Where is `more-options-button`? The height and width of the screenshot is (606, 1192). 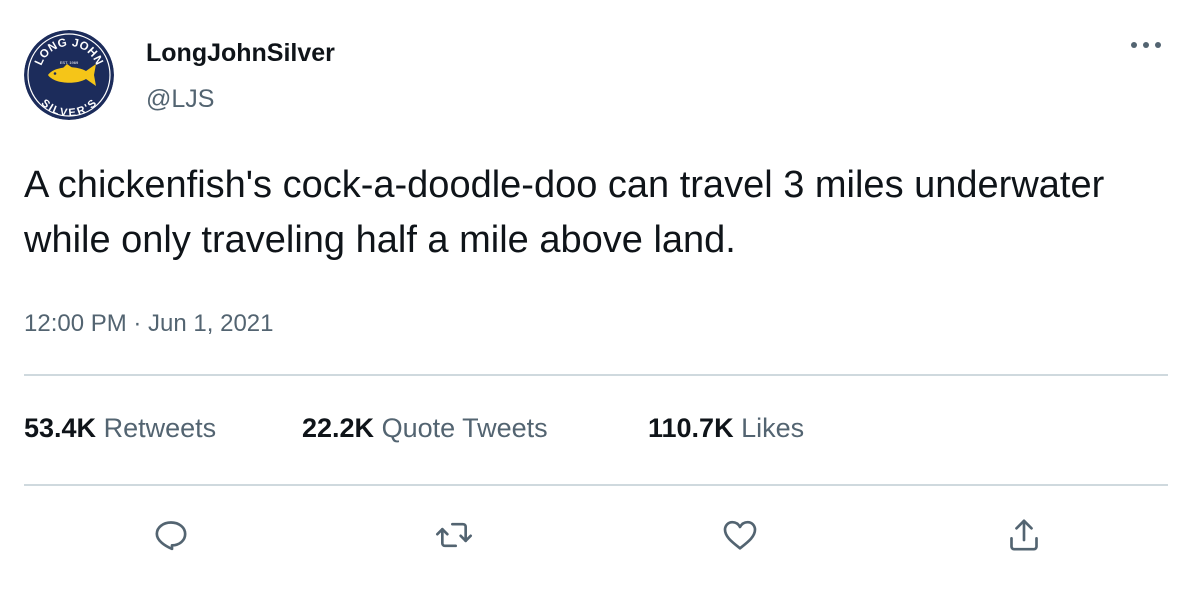
more-options-button is located at coordinates (1146, 45).